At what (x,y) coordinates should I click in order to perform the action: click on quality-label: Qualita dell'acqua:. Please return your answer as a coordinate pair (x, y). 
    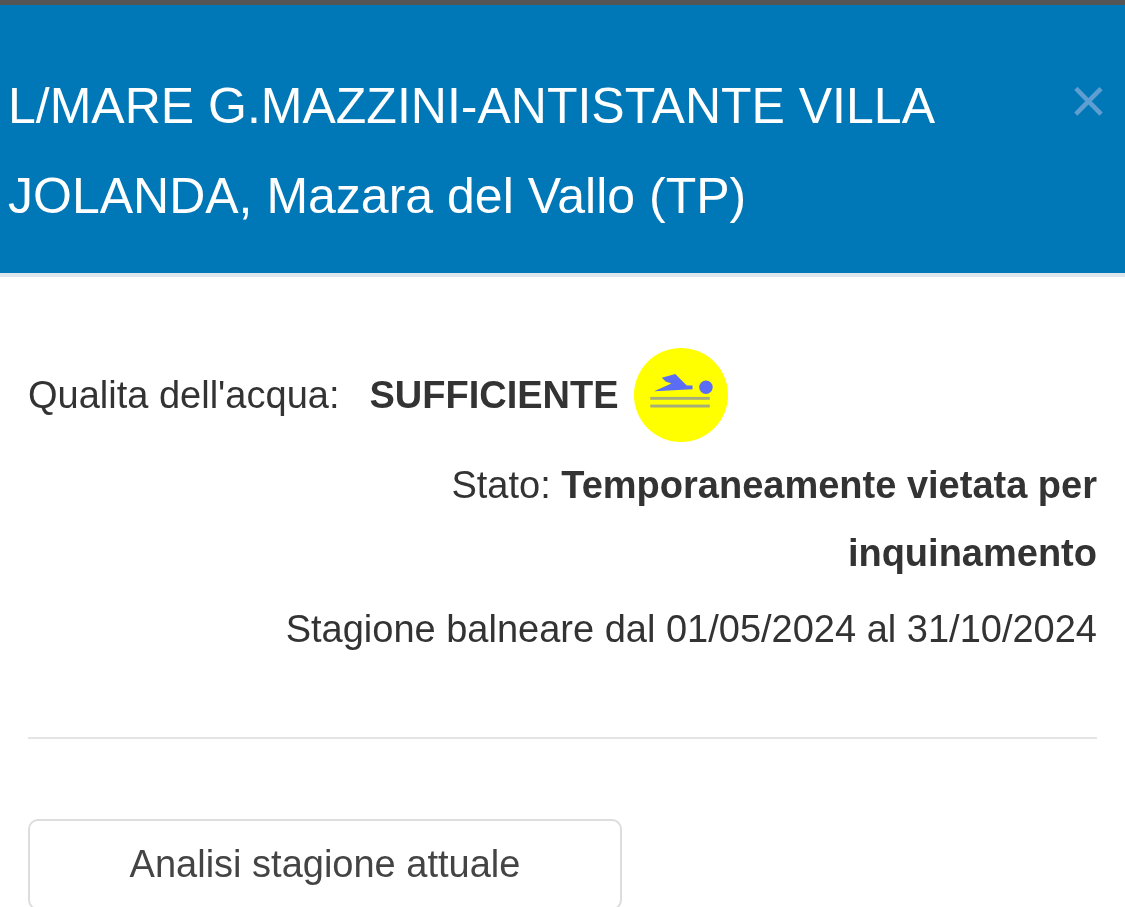
    Looking at the image, I should click on (184, 395).